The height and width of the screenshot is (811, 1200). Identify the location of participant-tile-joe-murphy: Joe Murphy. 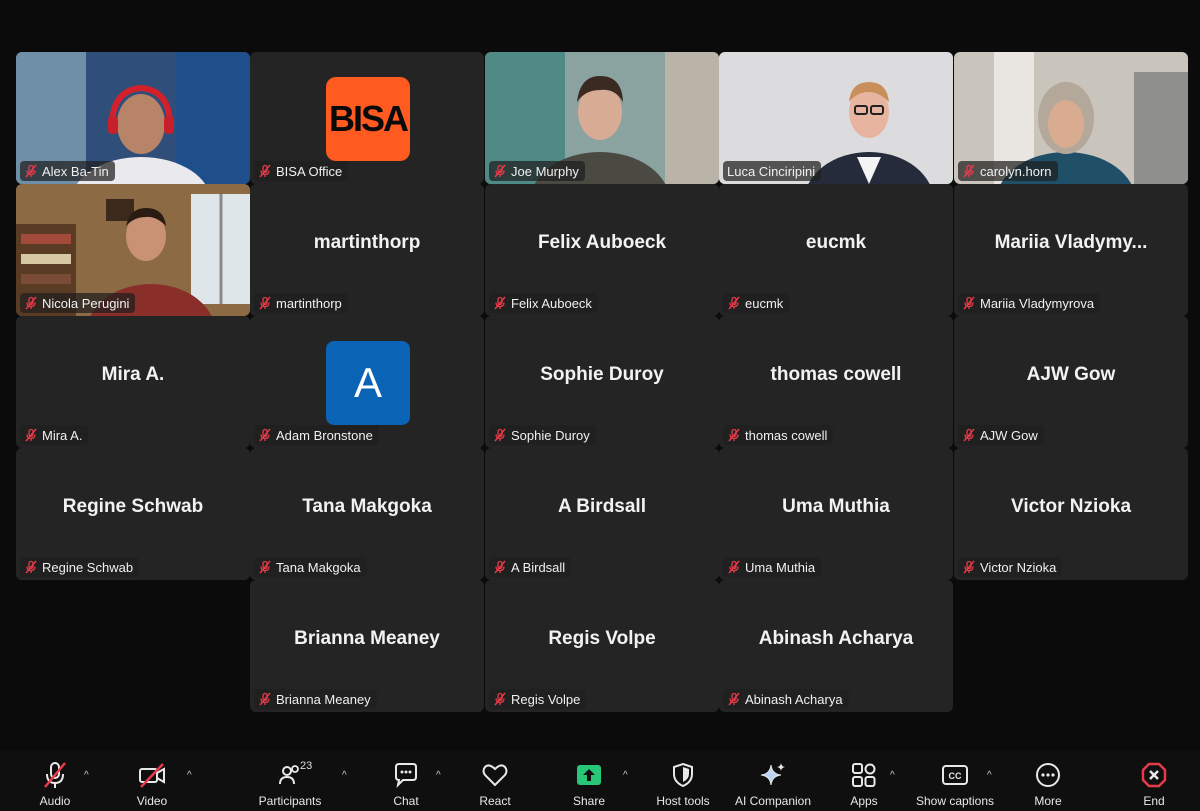
(602, 118).